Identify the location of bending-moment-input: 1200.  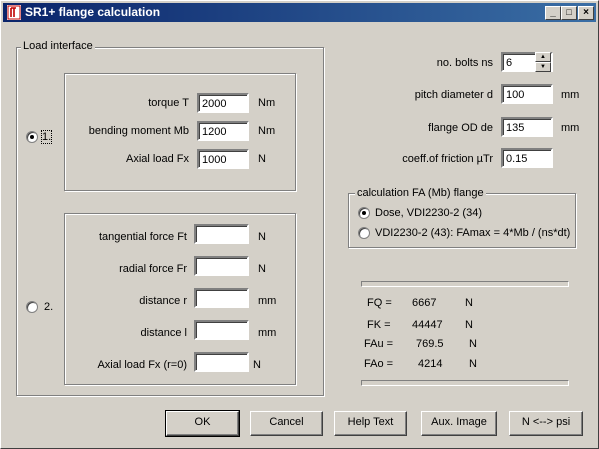
(223, 131).